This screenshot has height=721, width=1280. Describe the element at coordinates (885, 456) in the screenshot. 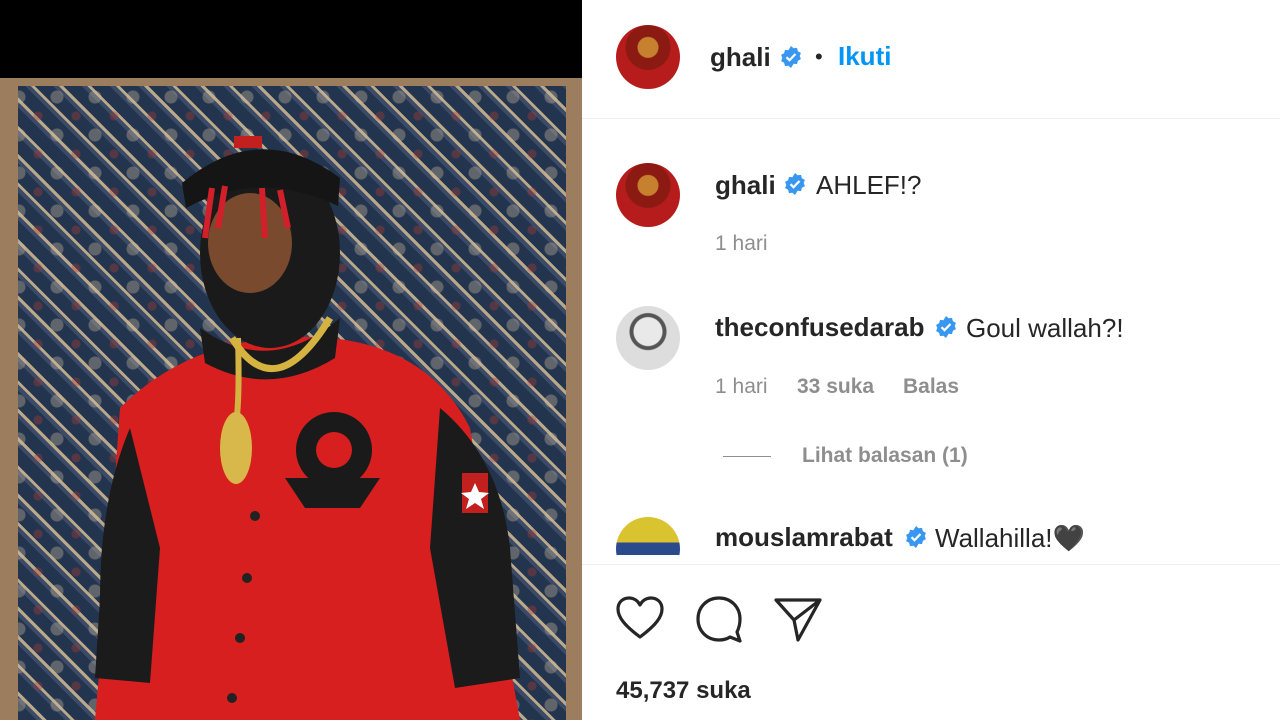

I see `view-replies-button: Lihat balasan (1)` at that location.